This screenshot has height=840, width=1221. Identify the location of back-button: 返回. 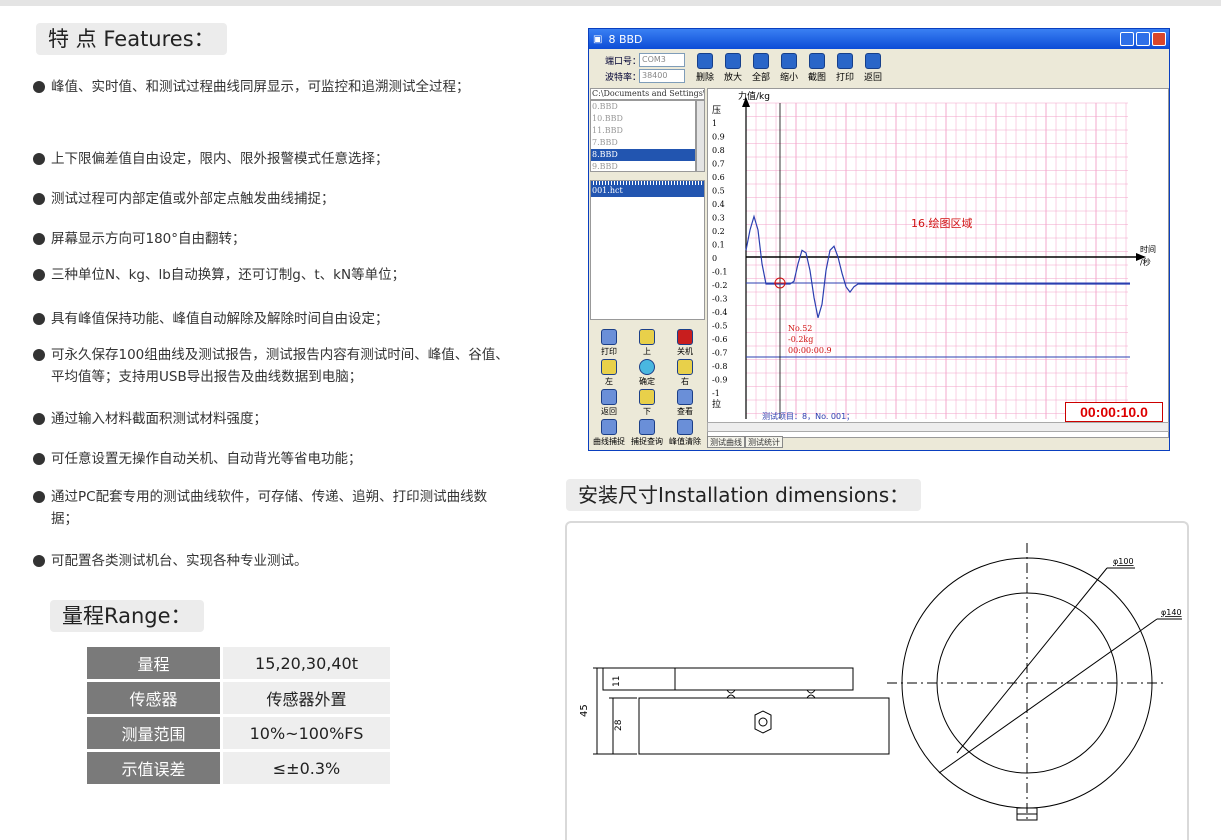
(873, 68).